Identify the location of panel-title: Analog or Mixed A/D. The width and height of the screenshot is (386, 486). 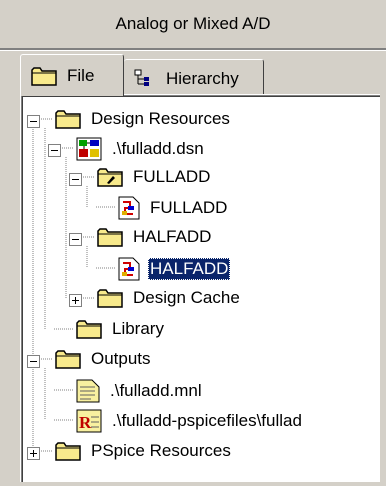
(193, 23).